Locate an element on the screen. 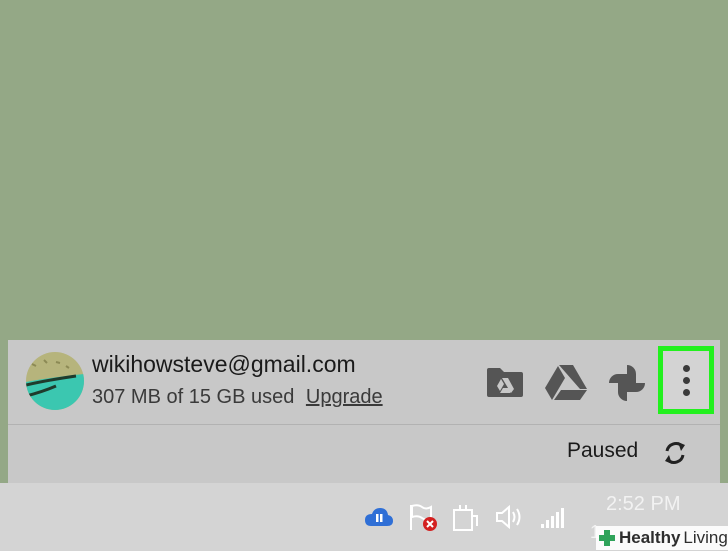 Image resolution: width=728 pixels, height=551 pixels. power-tray-button is located at coordinates (465, 517).